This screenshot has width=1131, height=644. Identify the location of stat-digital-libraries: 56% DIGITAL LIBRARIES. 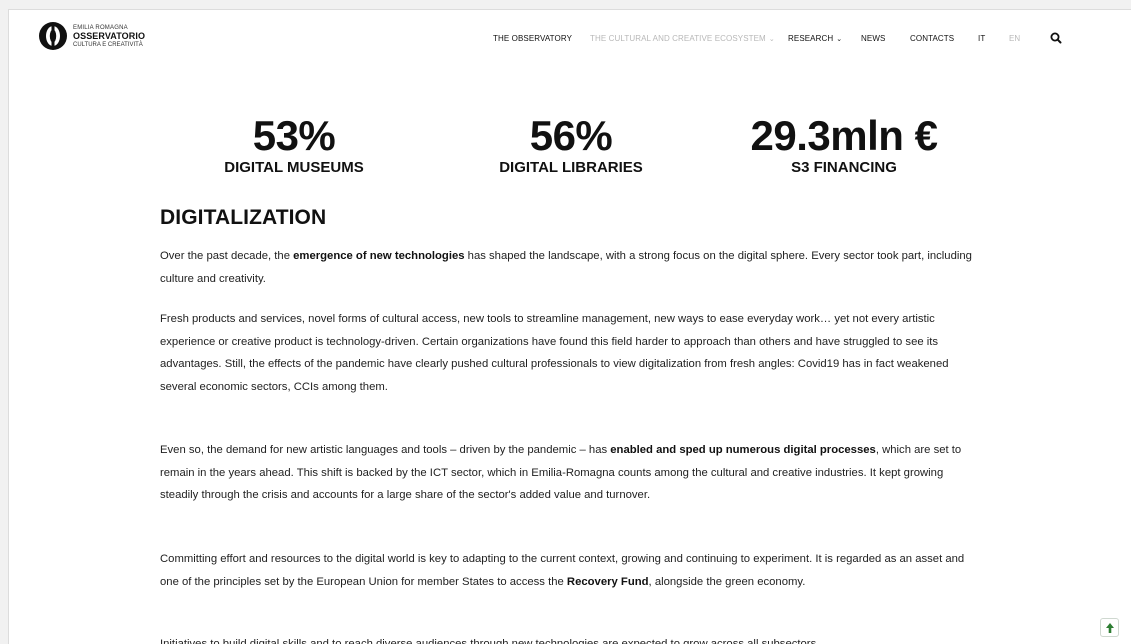
(571, 144).